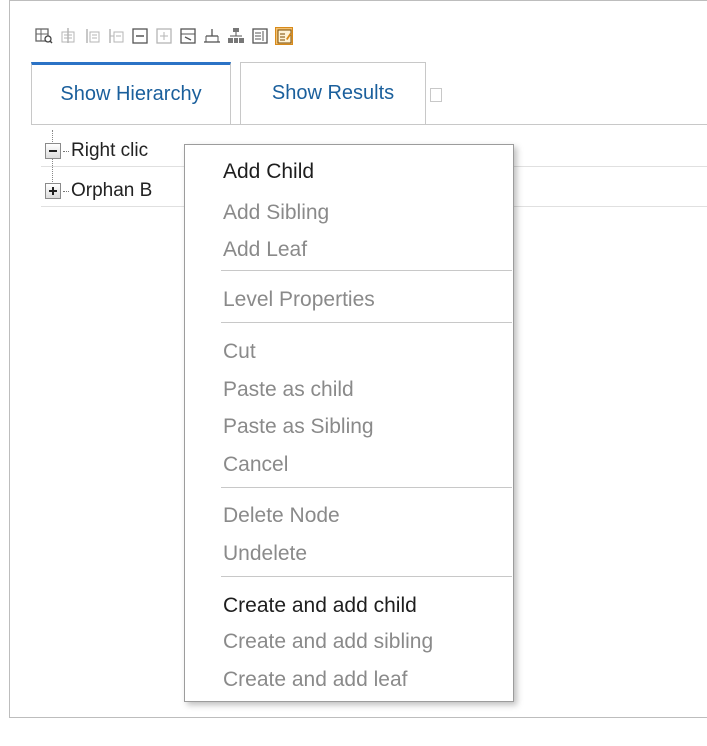  What do you see at coordinates (44, 36) in the screenshot?
I see `find-icon` at bounding box center [44, 36].